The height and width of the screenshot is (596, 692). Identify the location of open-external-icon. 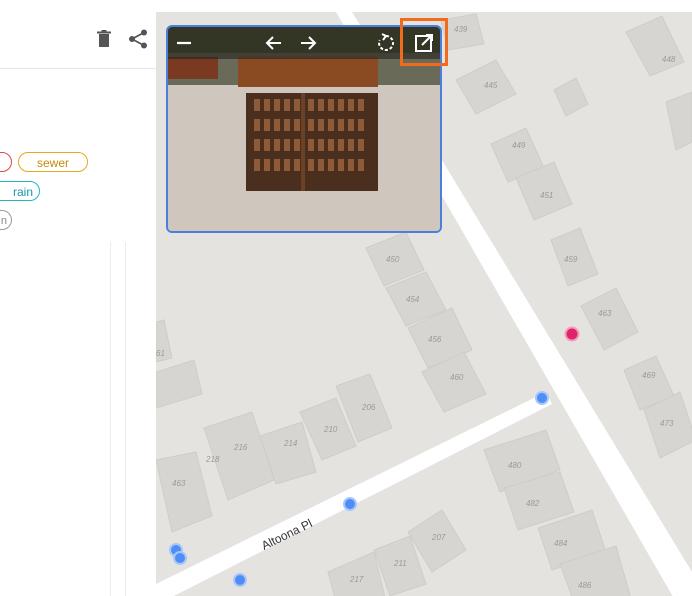
(424, 43).